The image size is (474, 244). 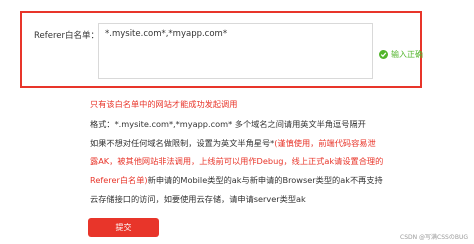 I want to click on submit-button: 提交, so click(x=123, y=227).